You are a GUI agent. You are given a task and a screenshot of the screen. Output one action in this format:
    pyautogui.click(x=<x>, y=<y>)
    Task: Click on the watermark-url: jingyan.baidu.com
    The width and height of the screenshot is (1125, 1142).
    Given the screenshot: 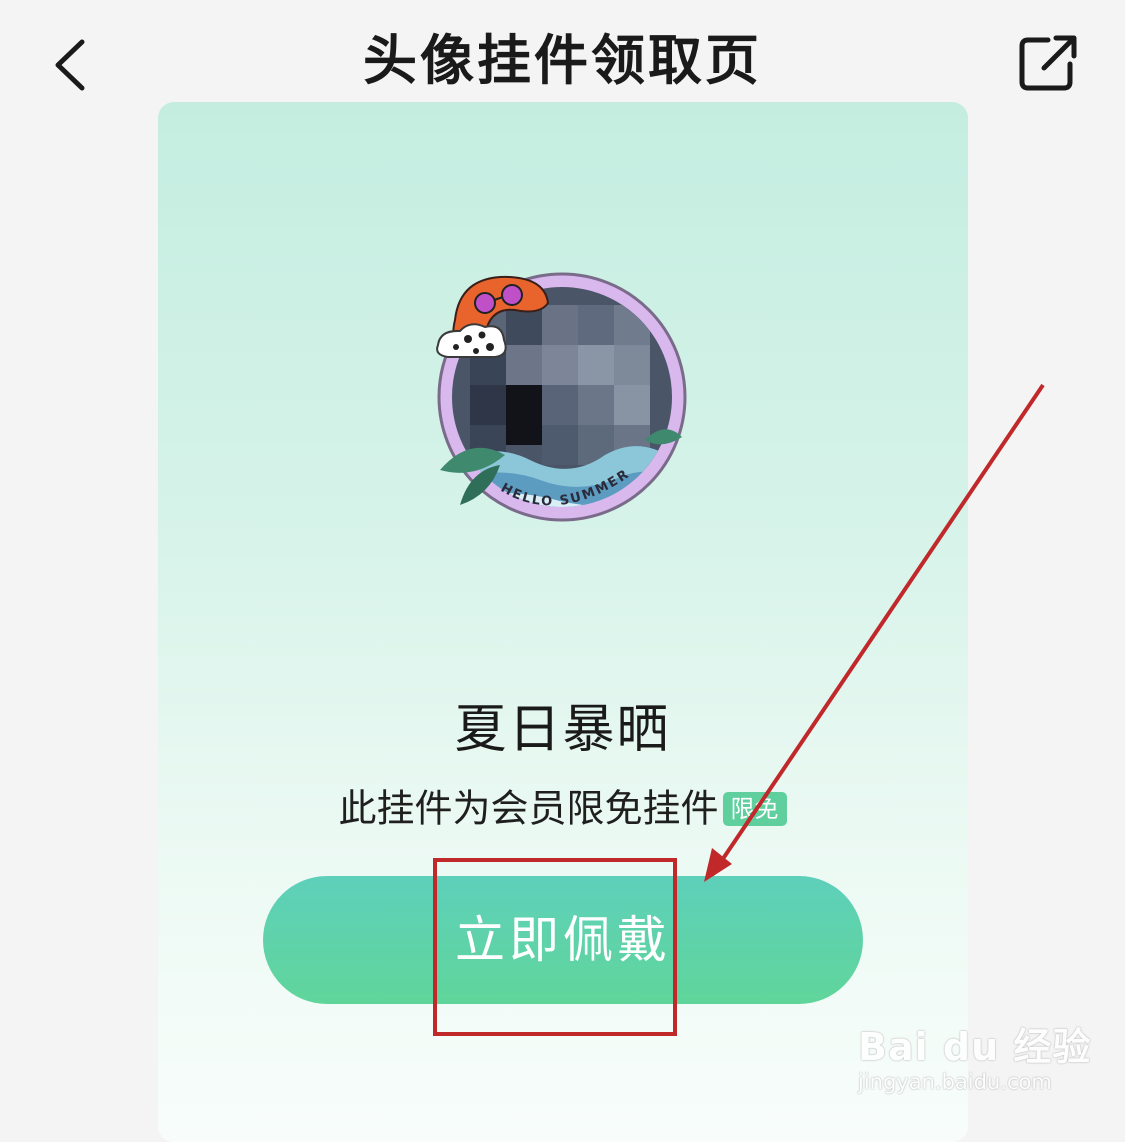 What is the action you would take?
    pyautogui.click(x=955, y=1082)
    